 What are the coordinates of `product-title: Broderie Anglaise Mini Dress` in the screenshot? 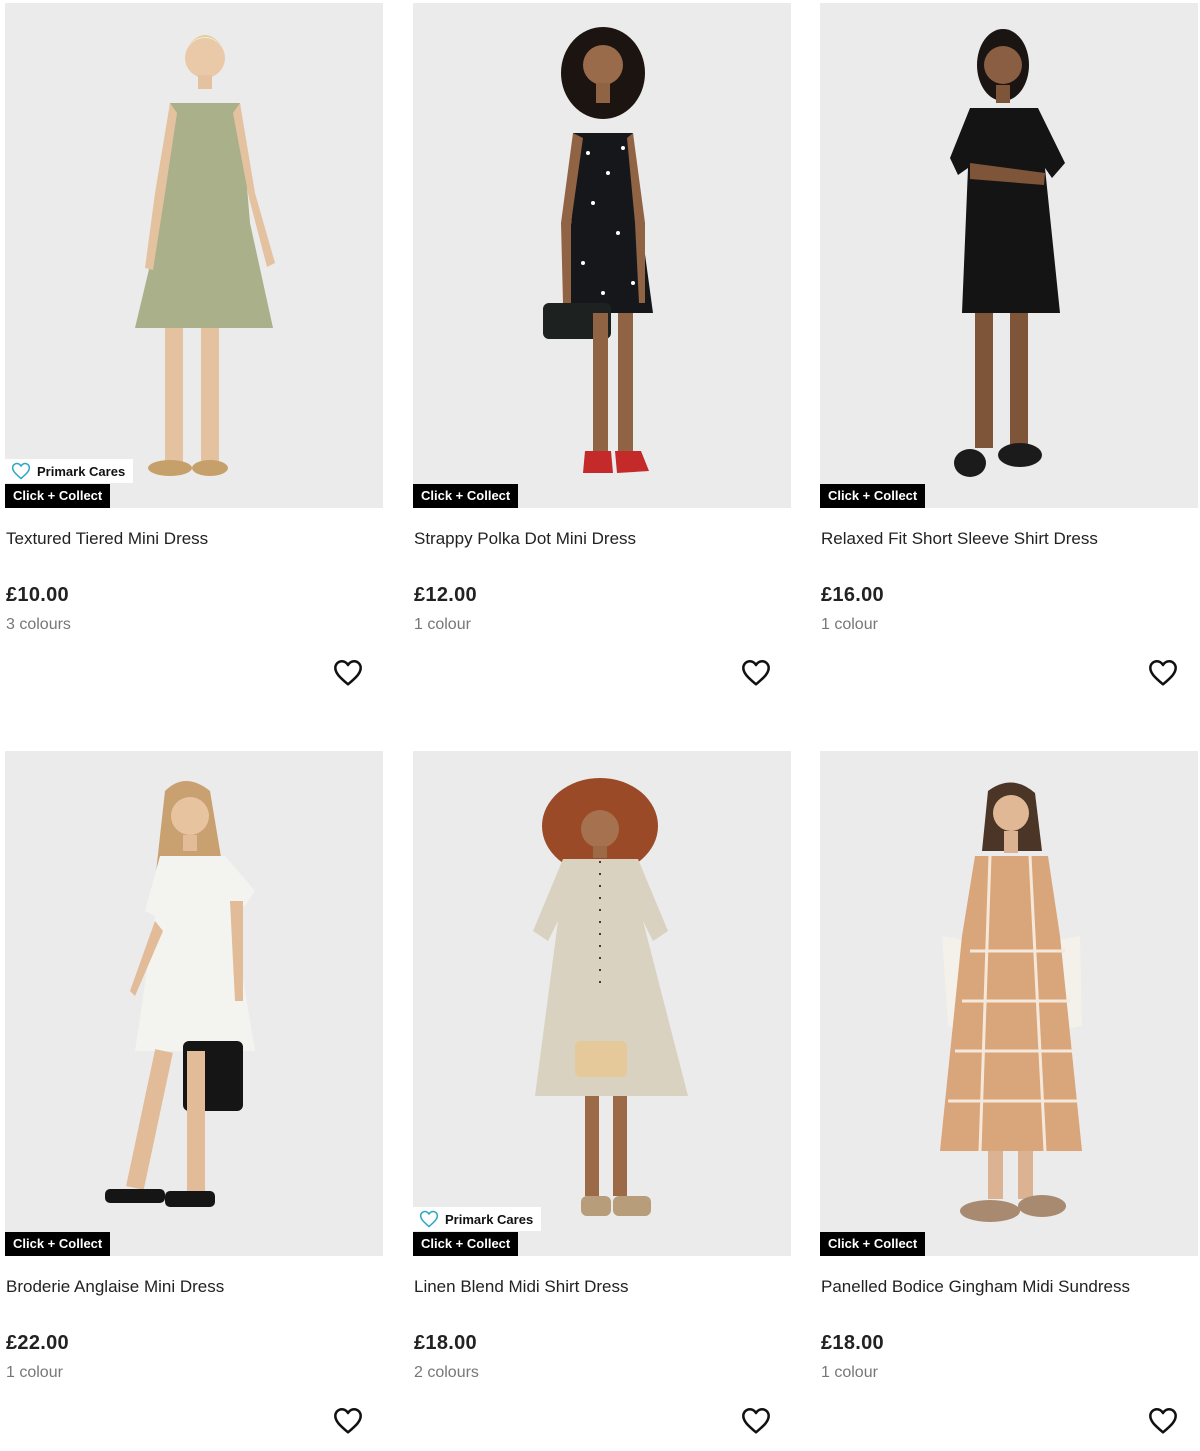 It's located at (115, 1287).